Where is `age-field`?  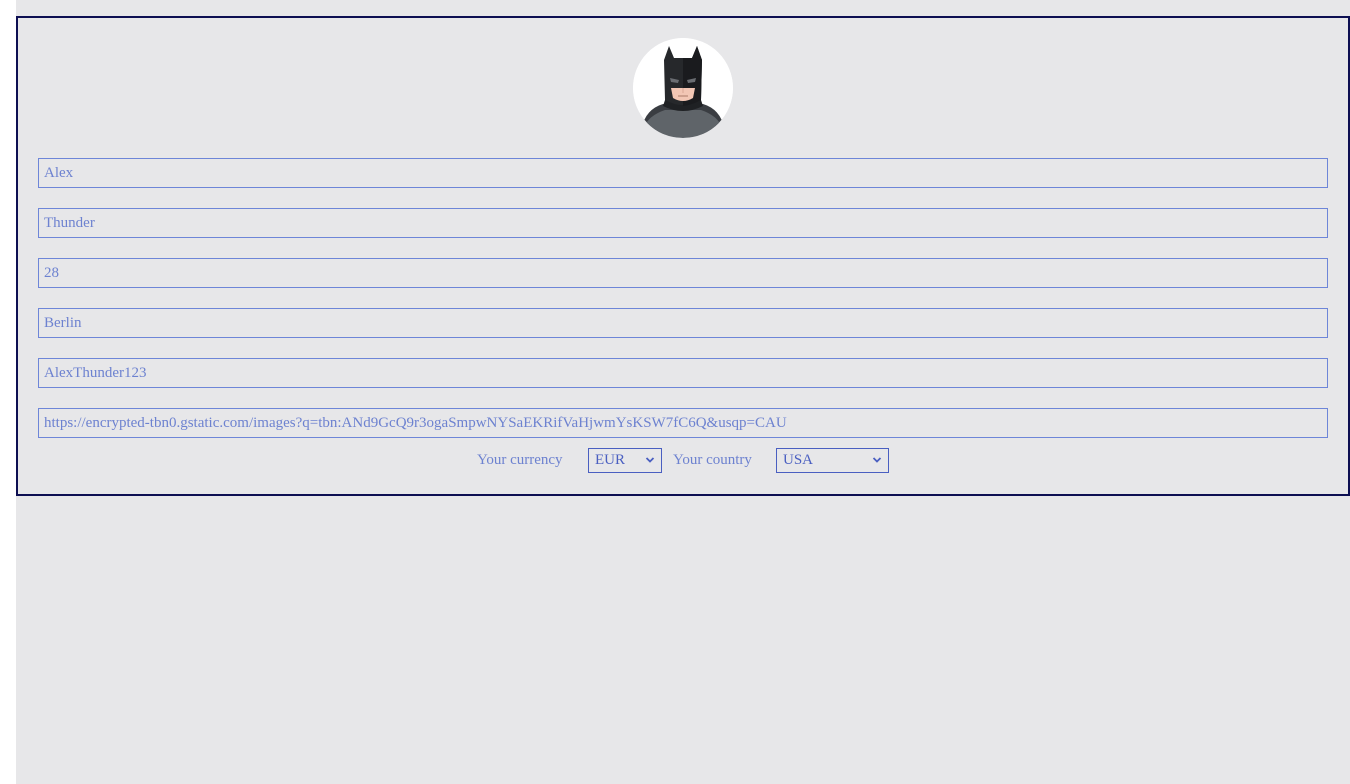 age-field is located at coordinates (683, 273).